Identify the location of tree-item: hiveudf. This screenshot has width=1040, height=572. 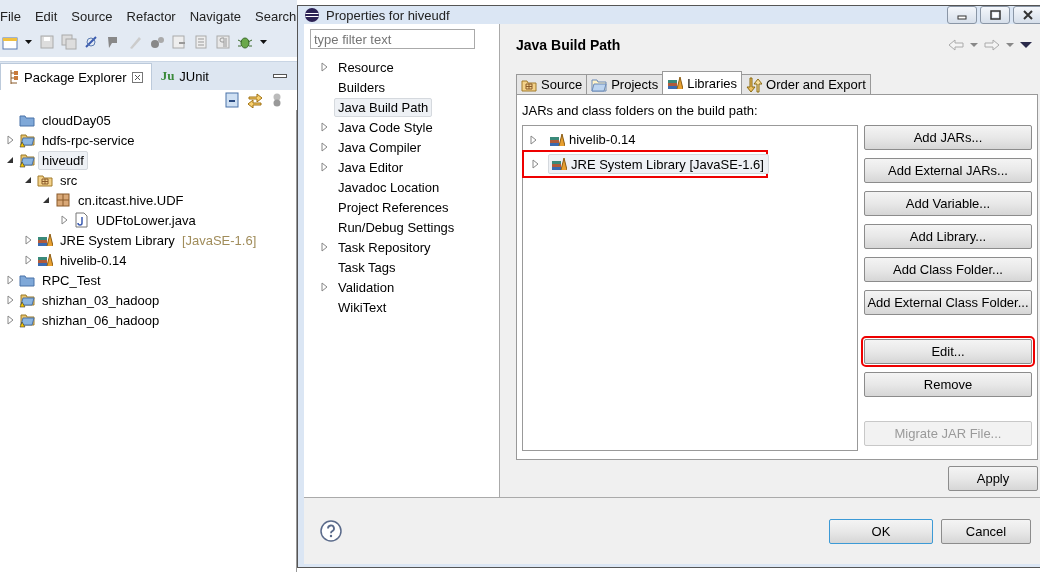
(63, 160).